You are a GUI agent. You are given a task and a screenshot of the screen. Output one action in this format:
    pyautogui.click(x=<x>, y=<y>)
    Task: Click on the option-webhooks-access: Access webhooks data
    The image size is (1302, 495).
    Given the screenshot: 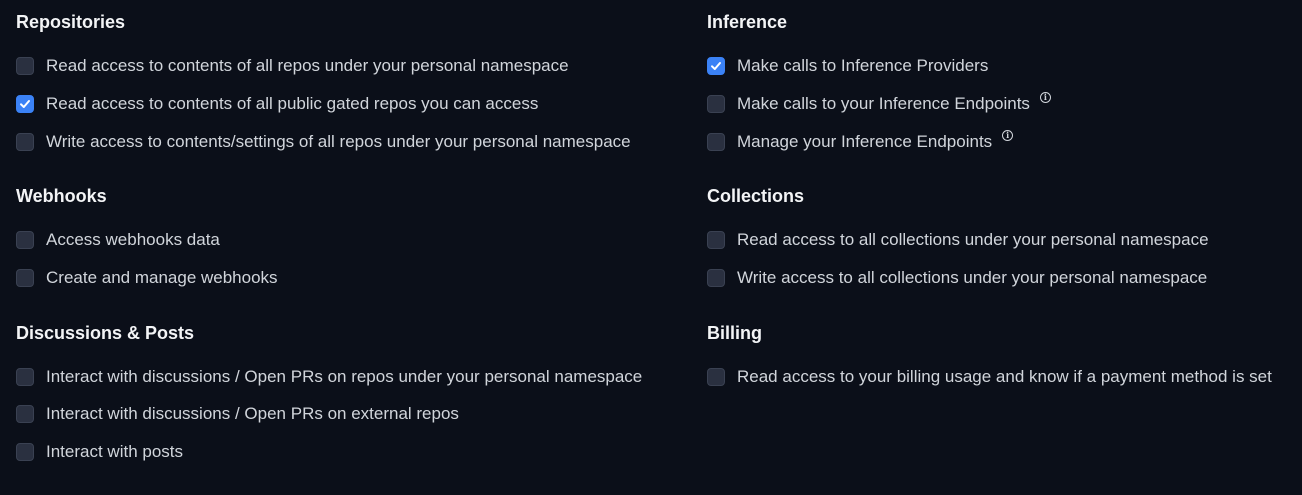 What is the action you would take?
    pyautogui.click(x=118, y=240)
    